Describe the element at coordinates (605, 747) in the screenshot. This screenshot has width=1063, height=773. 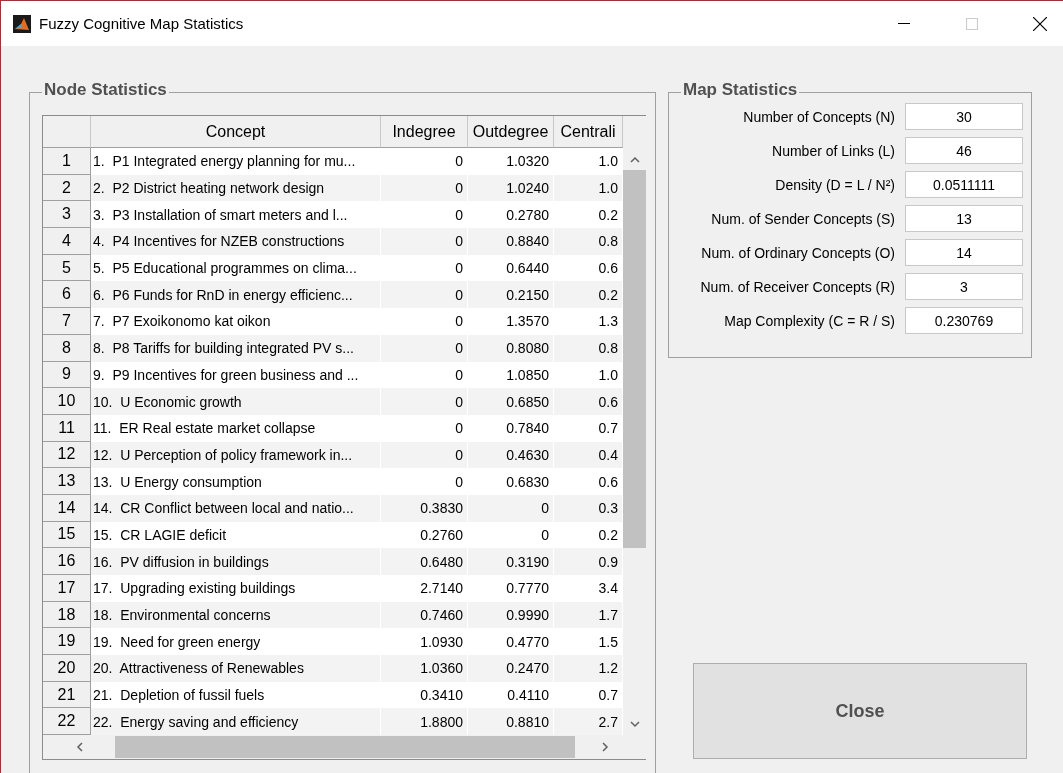
I see `scroll-right-icon` at that location.